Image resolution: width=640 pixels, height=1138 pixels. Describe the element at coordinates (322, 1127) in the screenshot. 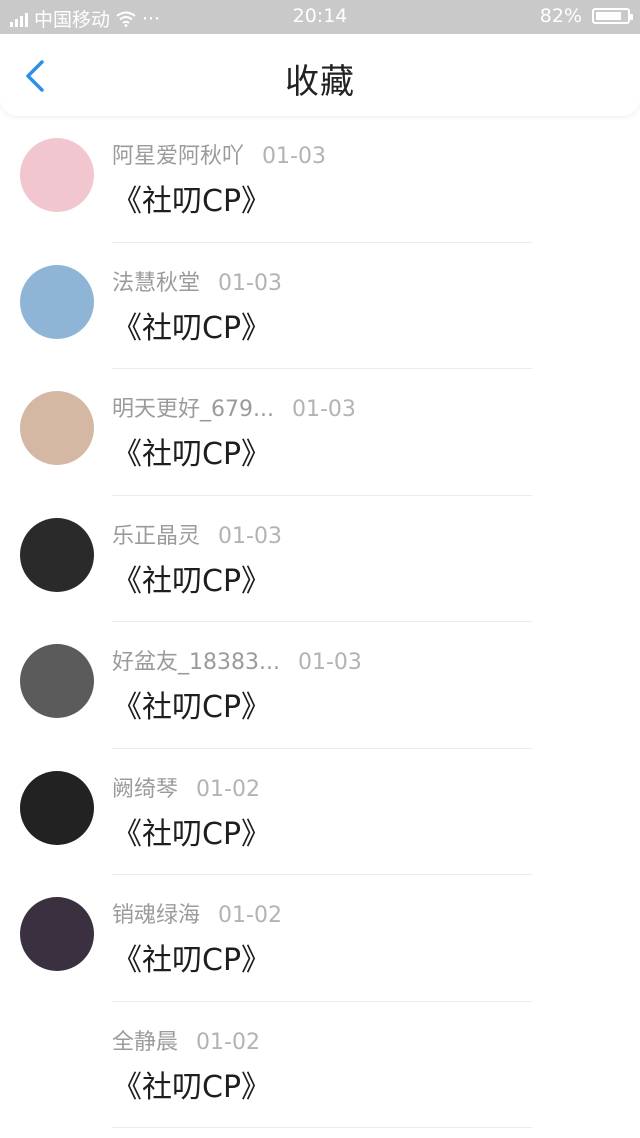

I see `divider` at that location.